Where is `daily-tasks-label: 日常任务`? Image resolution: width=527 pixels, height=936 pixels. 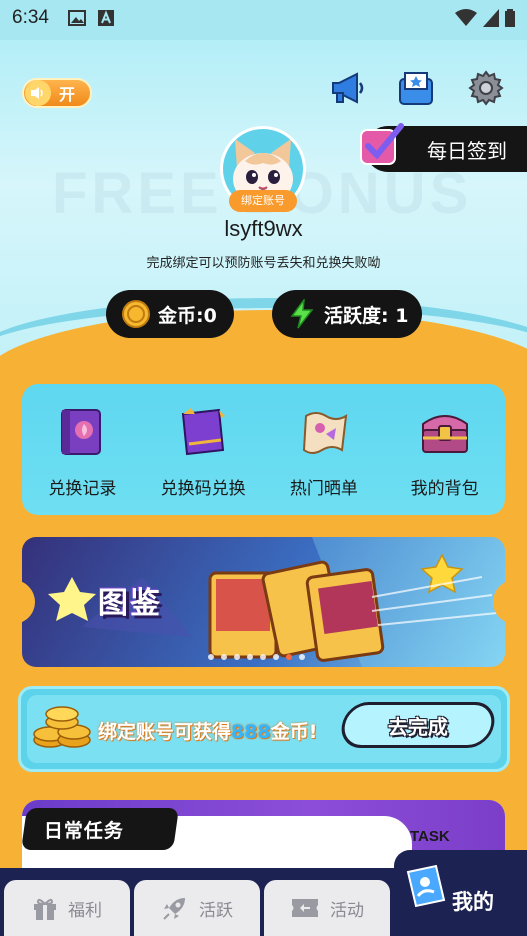 daily-tasks-label: 日常任务 is located at coordinates (84, 830).